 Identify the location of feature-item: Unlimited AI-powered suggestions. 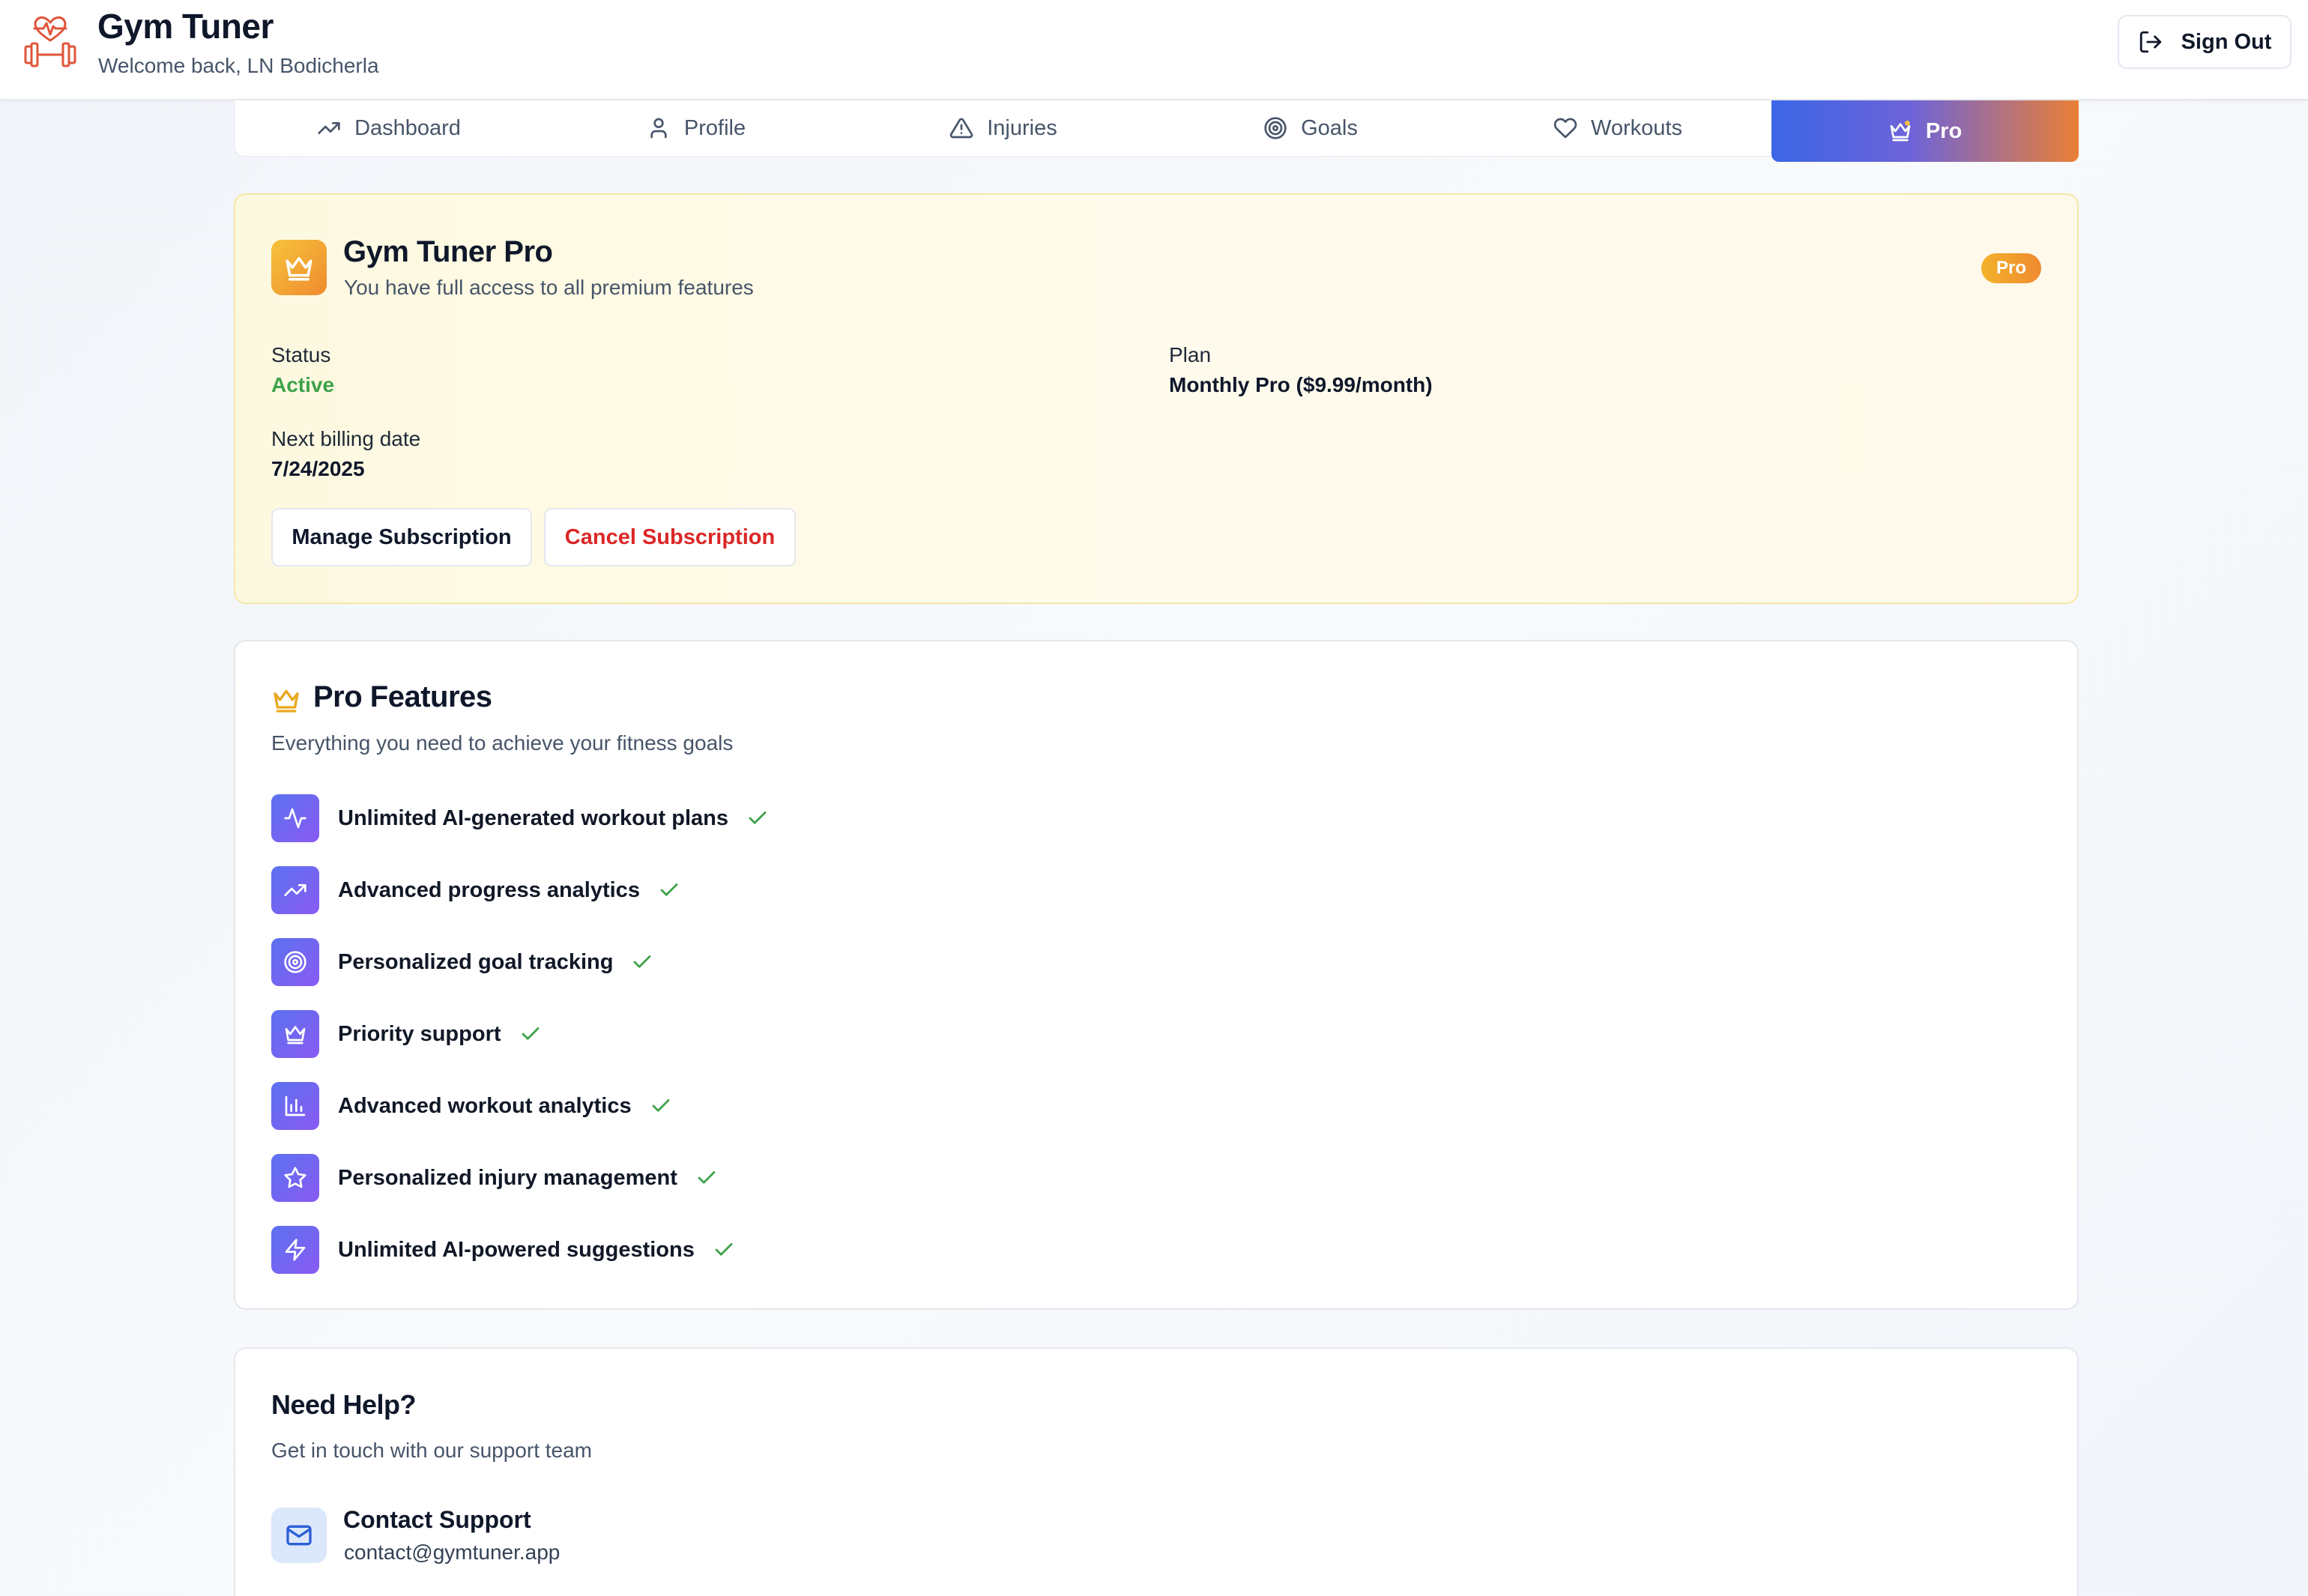
(503, 1250).